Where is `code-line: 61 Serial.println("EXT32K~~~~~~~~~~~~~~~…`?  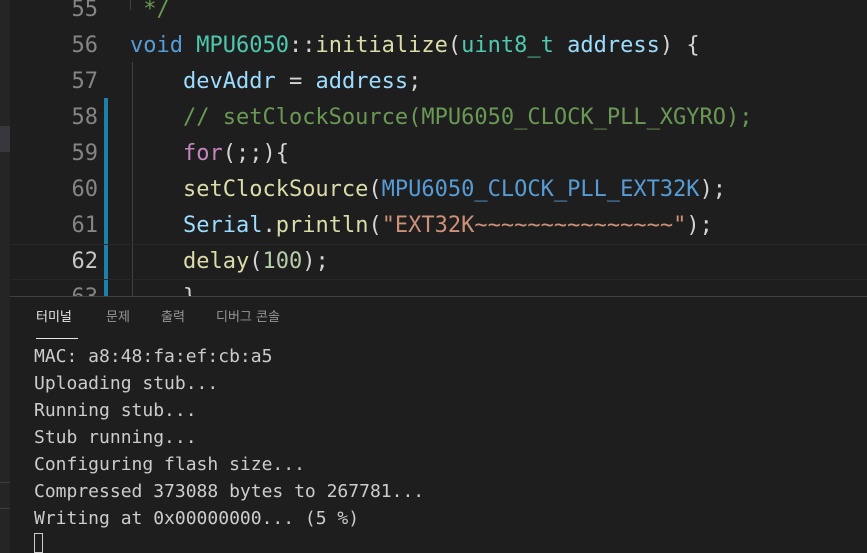 code-line: 61 Serial.println("EXT32K~~~~~~~~~~~~~~~… is located at coordinates (438, 226).